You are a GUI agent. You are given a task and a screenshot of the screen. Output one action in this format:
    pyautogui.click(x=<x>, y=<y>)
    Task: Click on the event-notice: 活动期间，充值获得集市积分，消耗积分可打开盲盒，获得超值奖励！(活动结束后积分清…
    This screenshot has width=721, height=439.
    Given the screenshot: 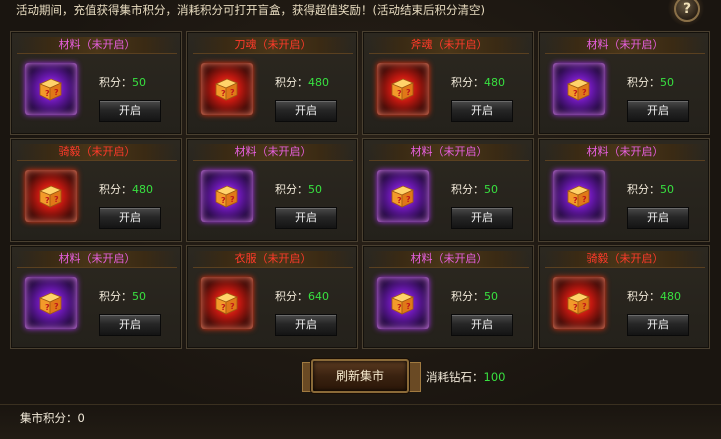 What is the action you would take?
    pyautogui.click(x=250, y=10)
    